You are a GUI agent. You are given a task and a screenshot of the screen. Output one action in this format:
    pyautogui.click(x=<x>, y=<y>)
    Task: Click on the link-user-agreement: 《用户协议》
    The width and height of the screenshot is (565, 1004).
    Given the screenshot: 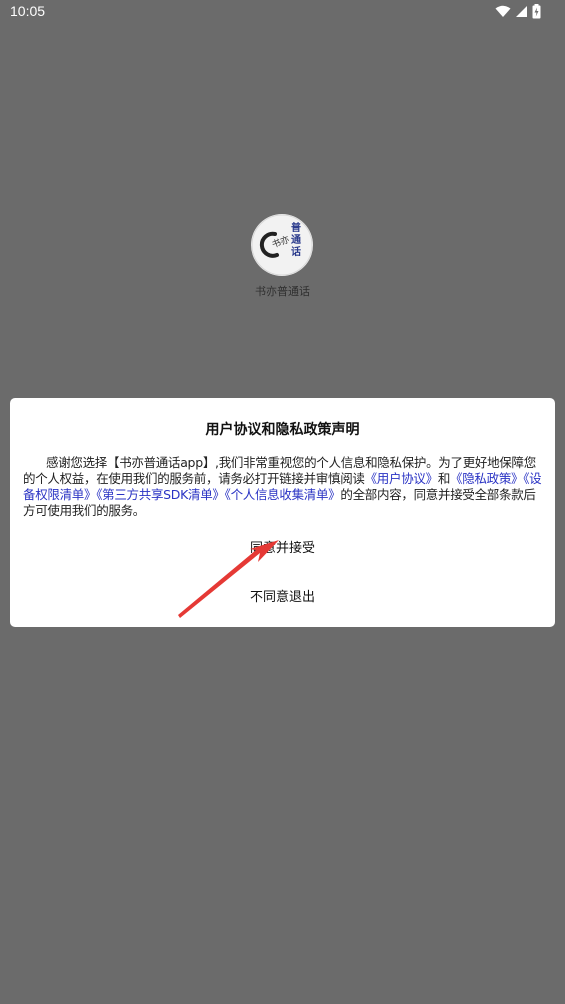 What is the action you would take?
    pyautogui.click(x=402, y=478)
    